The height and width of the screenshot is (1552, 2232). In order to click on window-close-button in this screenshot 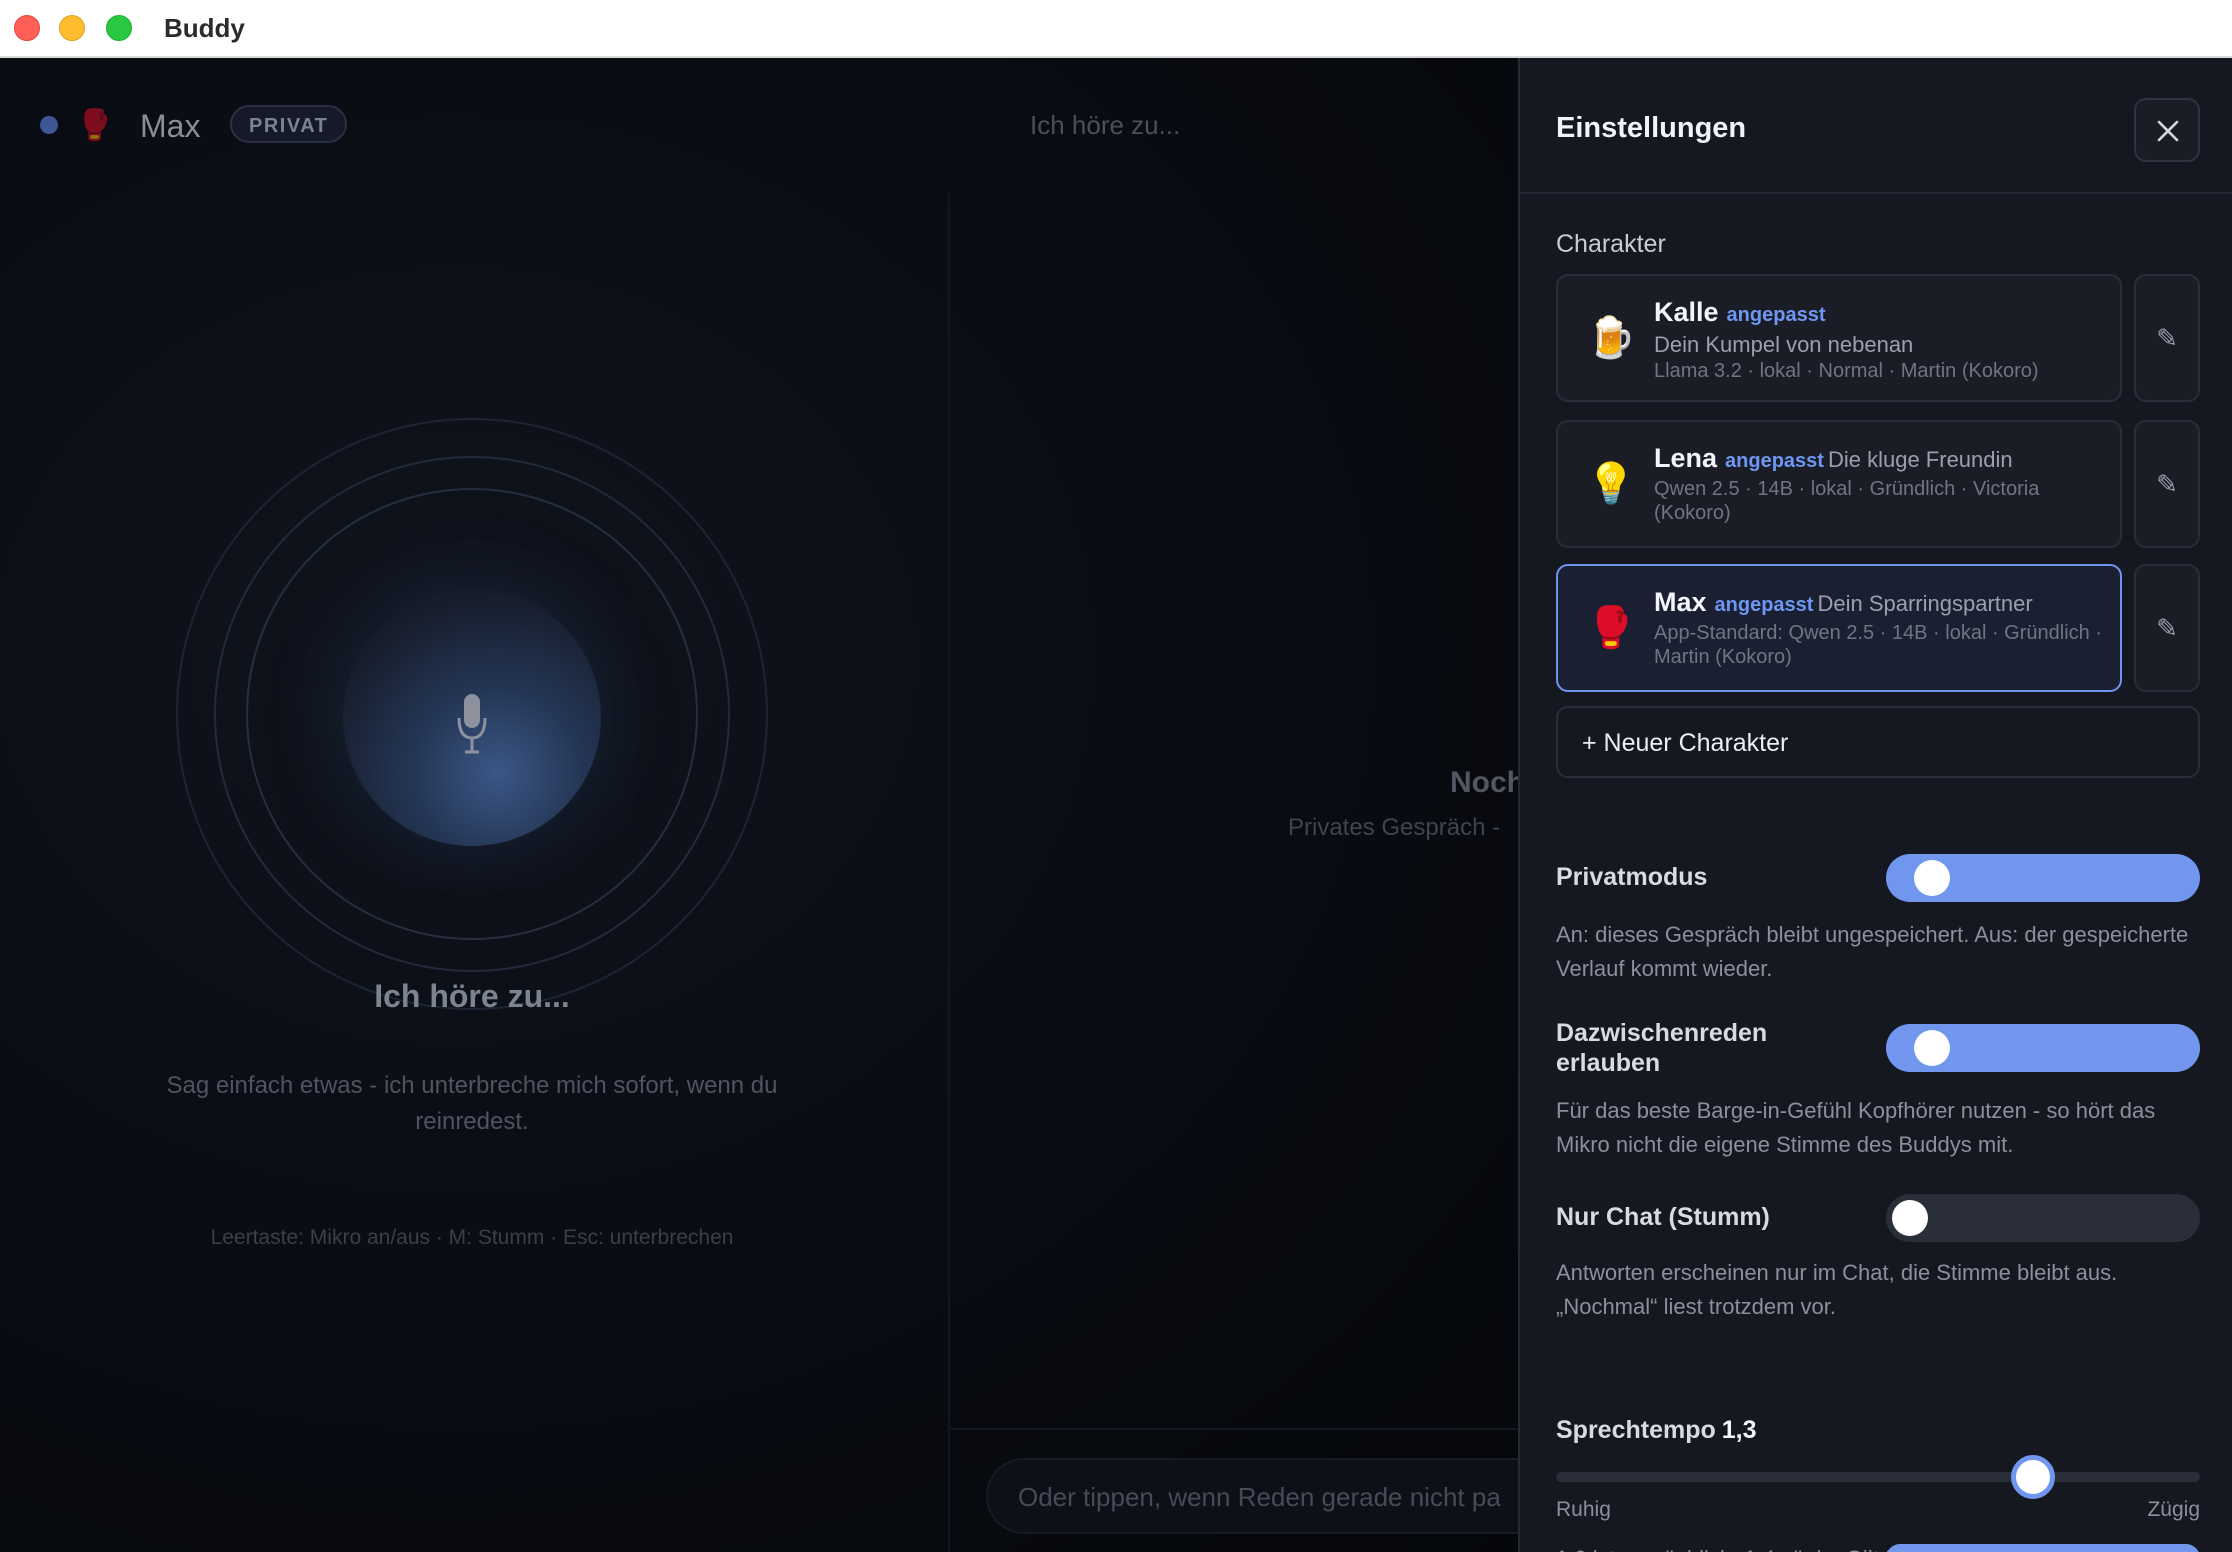, I will do `click(27, 28)`.